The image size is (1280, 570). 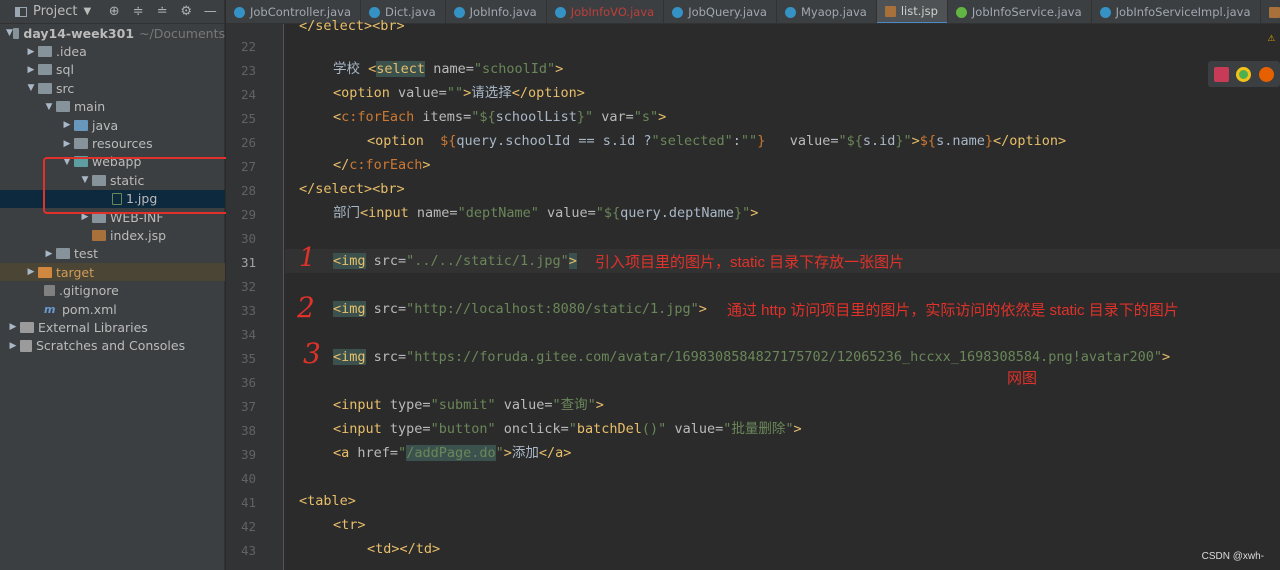 I want to click on tab-label: JobInfo.java, so click(x=503, y=12).